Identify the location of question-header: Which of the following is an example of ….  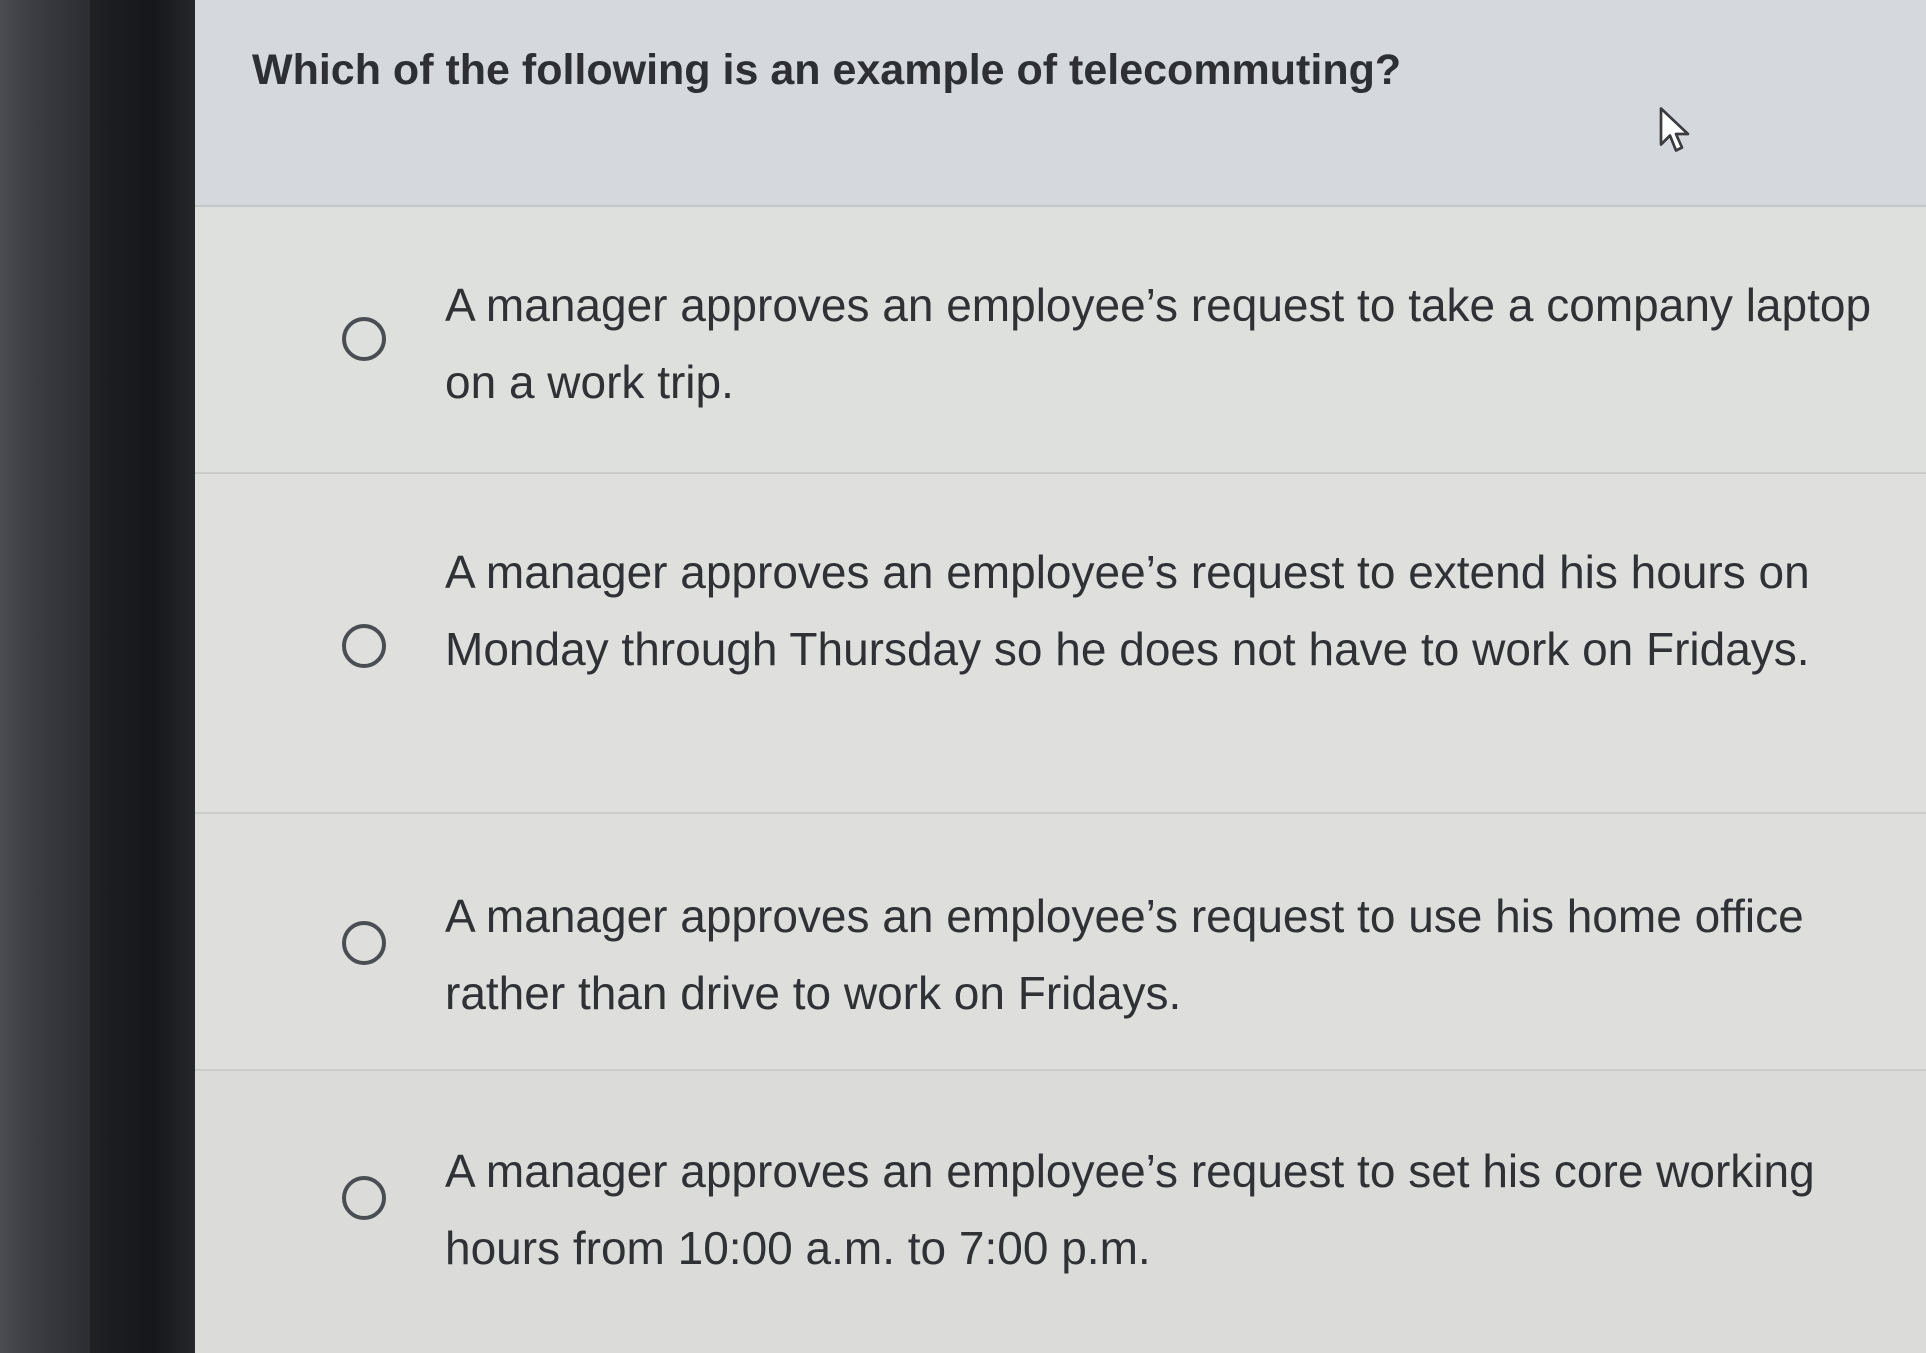
(1060, 103).